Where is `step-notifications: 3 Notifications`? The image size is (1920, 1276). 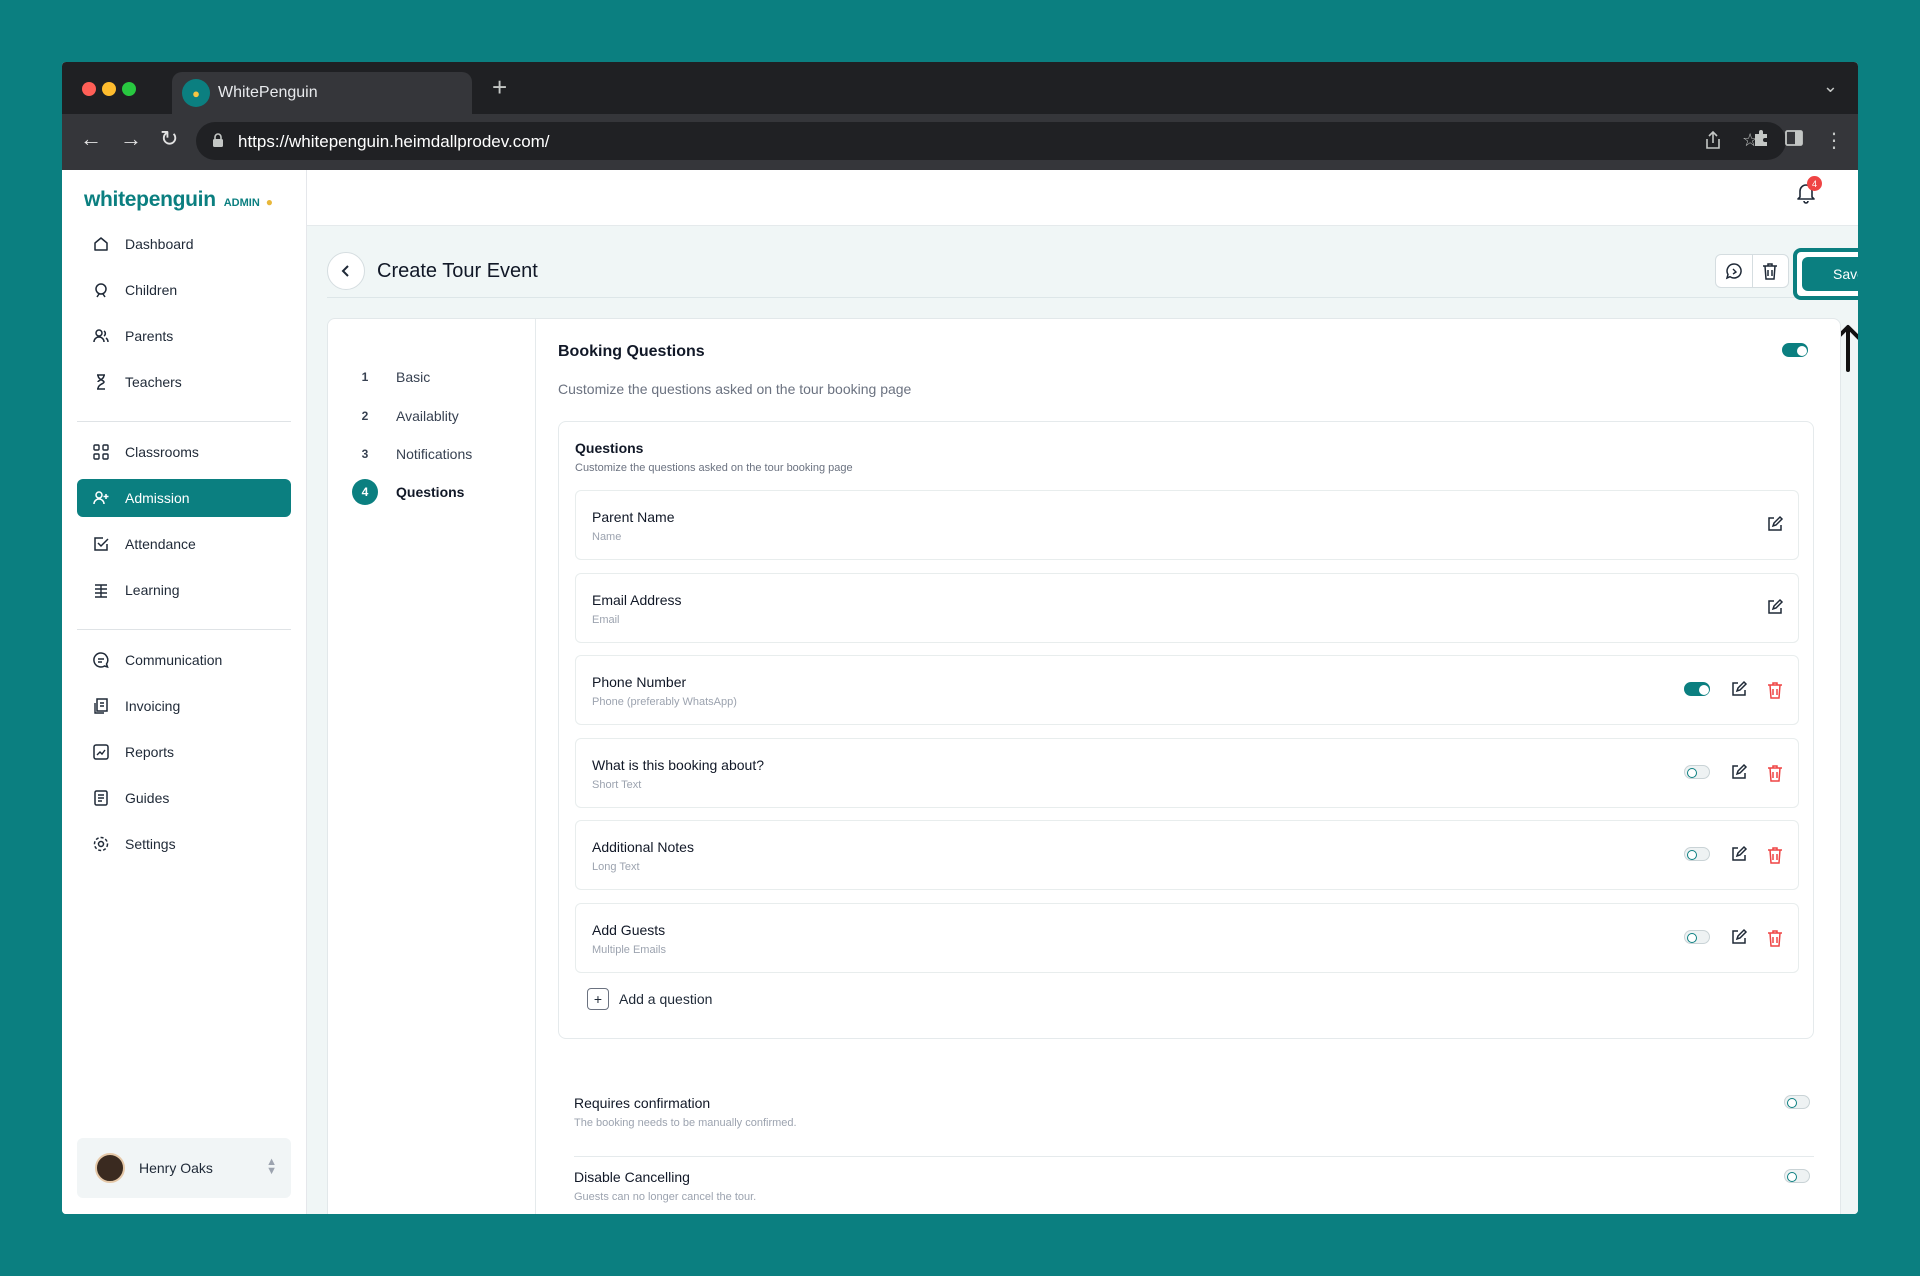
step-notifications: 3 Notifications is located at coordinates (412, 454).